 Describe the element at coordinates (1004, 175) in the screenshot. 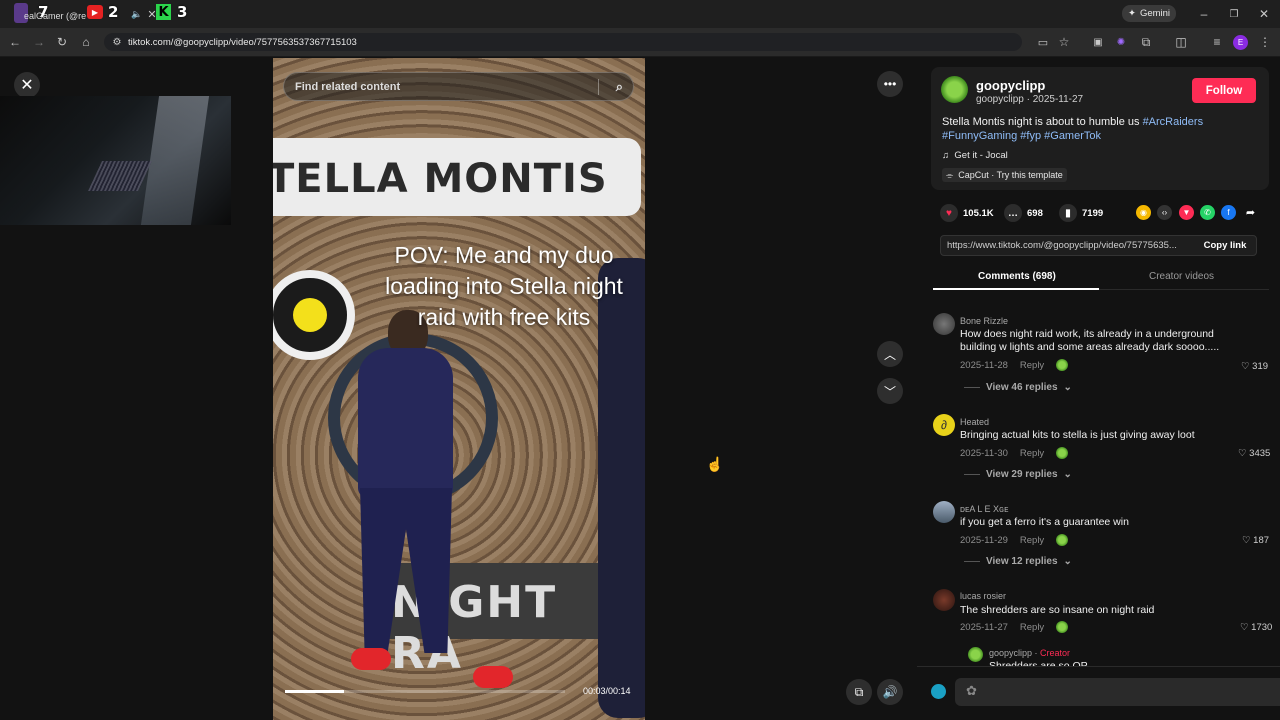

I see `template-link: ⌯ CapCut · Try this template` at that location.